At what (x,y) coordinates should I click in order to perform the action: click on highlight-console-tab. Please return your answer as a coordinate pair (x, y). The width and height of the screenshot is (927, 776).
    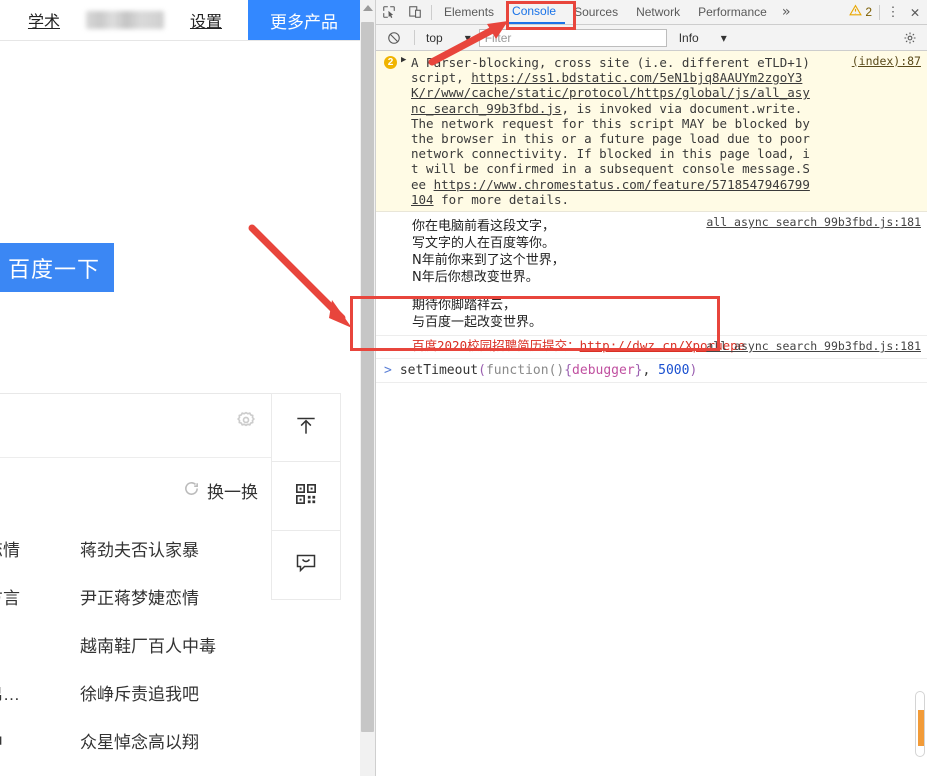
    Looking at the image, I should click on (541, 15).